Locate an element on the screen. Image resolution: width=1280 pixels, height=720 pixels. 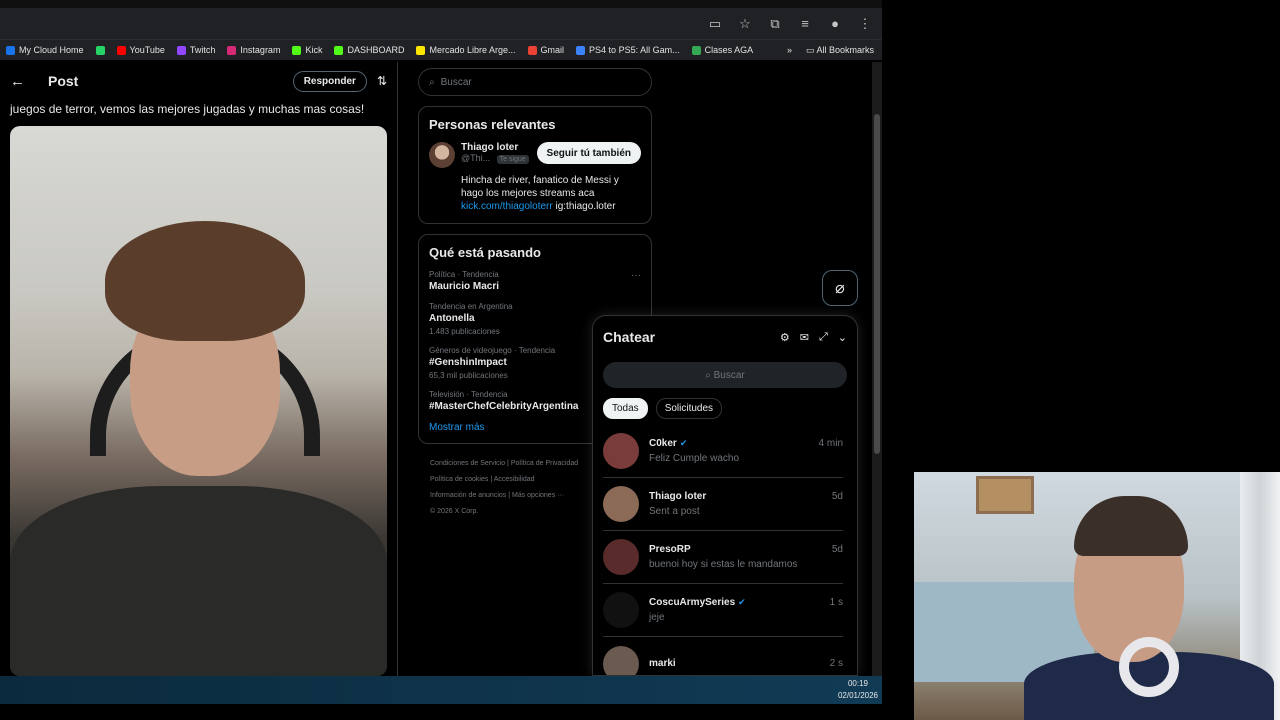
footer-link: Más opciones ··· is located at coordinates (538, 495).